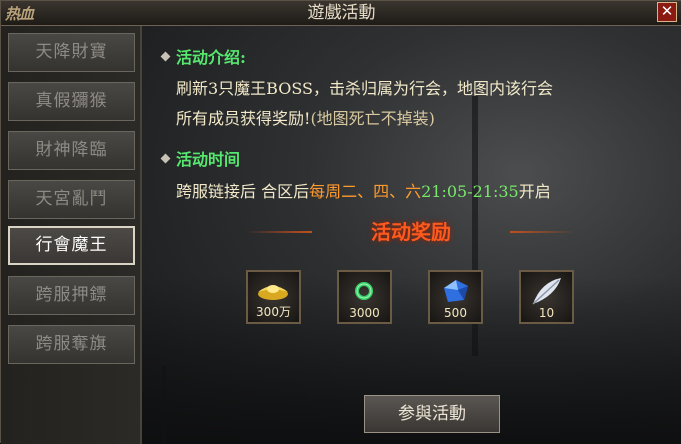 The width and height of the screenshot is (681, 444). Describe the element at coordinates (432, 414) in the screenshot. I see `join-activity-button: 参與活動` at that location.